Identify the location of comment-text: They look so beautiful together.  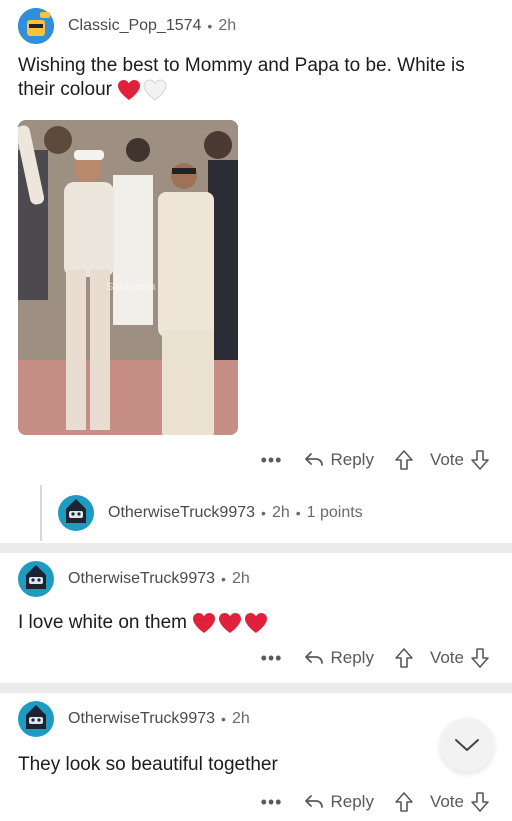
(148, 764).